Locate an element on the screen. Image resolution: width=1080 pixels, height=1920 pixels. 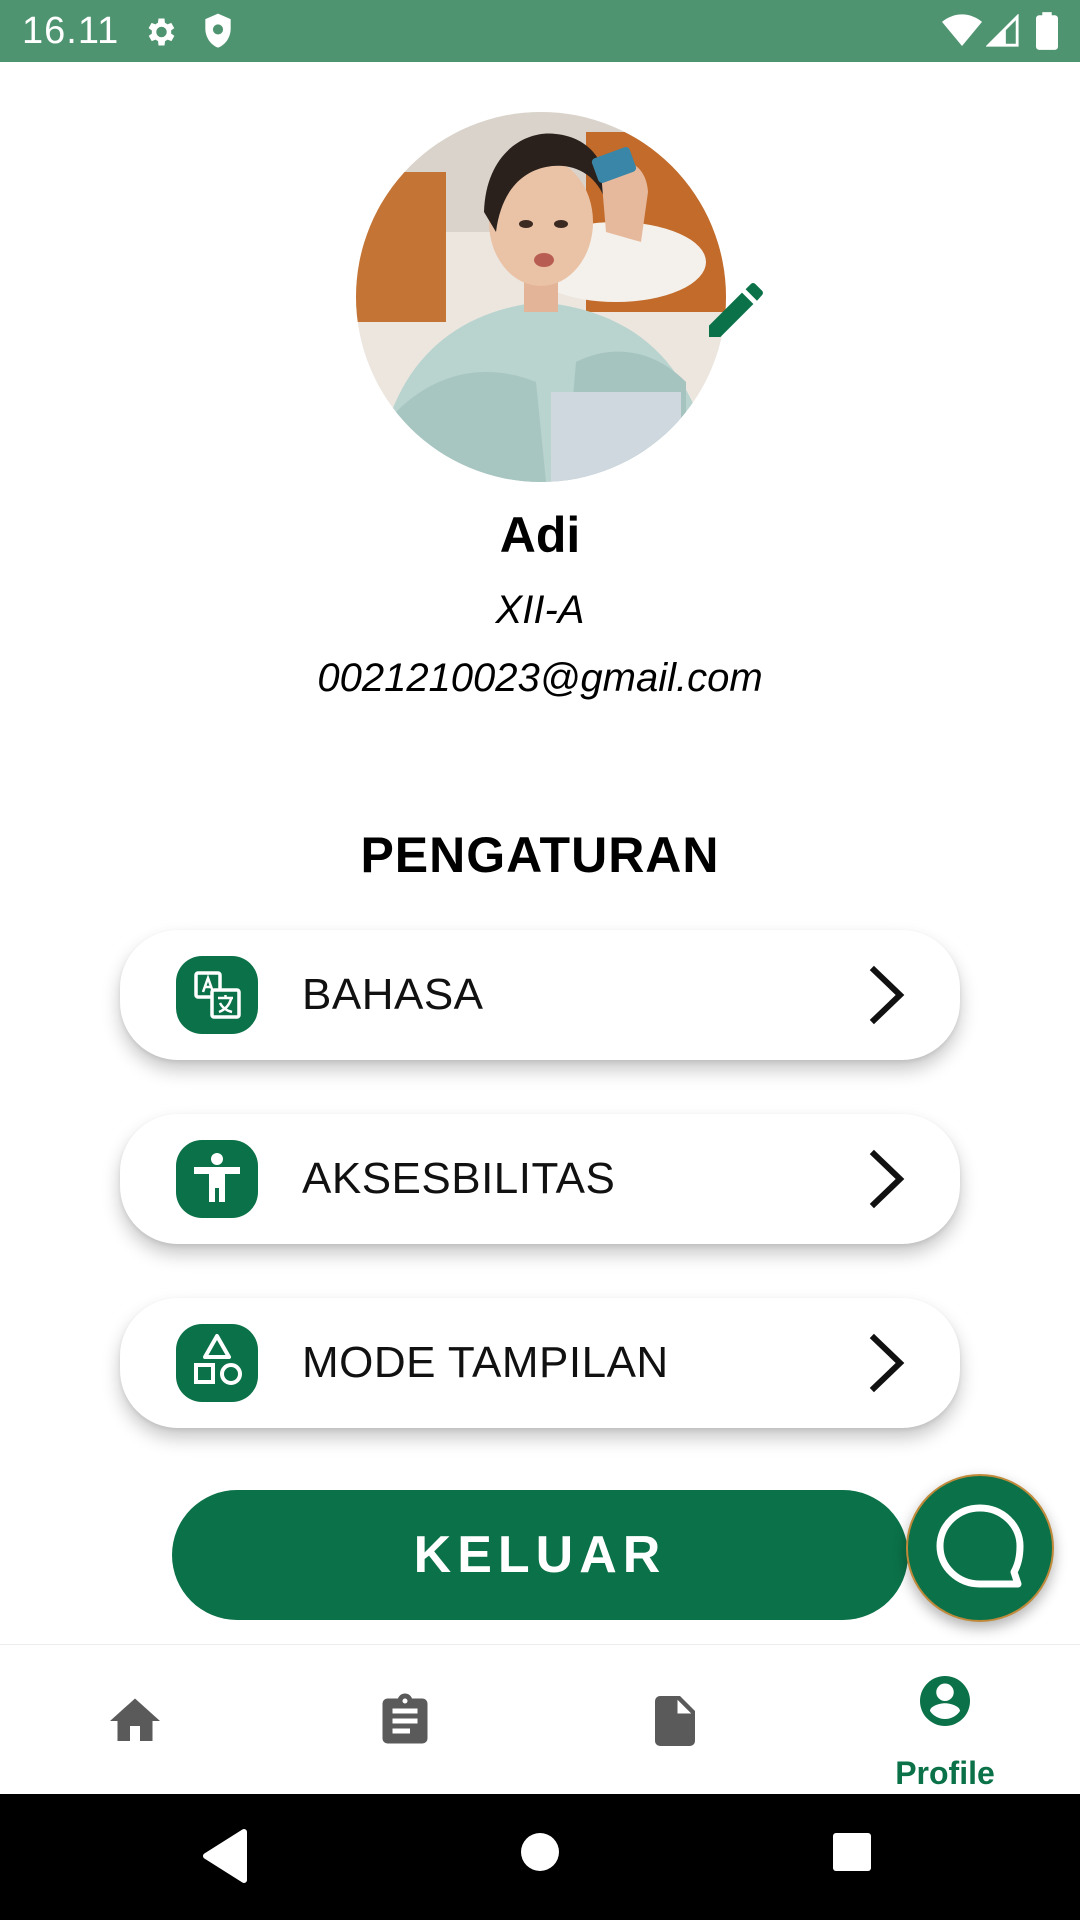
settings-title: PENGATURAN is located at coordinates (540, 855).